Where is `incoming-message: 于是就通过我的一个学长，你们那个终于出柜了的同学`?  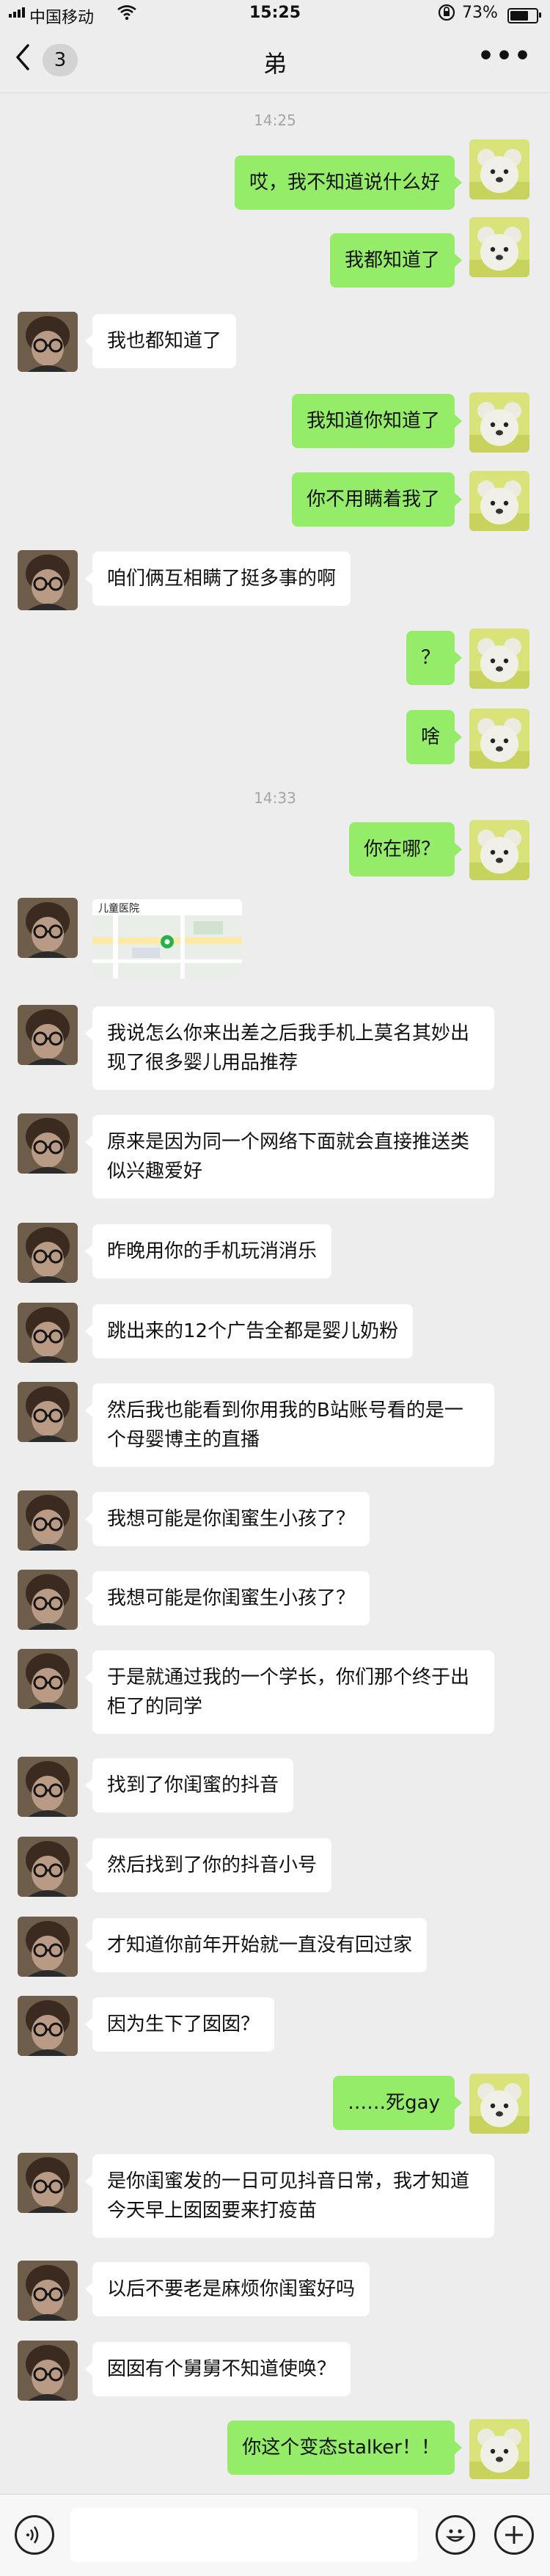 incoming-message: 于是就通过我的一个学长，你们那个终于出柜了的同学 is located at coordinates (289, 1692).